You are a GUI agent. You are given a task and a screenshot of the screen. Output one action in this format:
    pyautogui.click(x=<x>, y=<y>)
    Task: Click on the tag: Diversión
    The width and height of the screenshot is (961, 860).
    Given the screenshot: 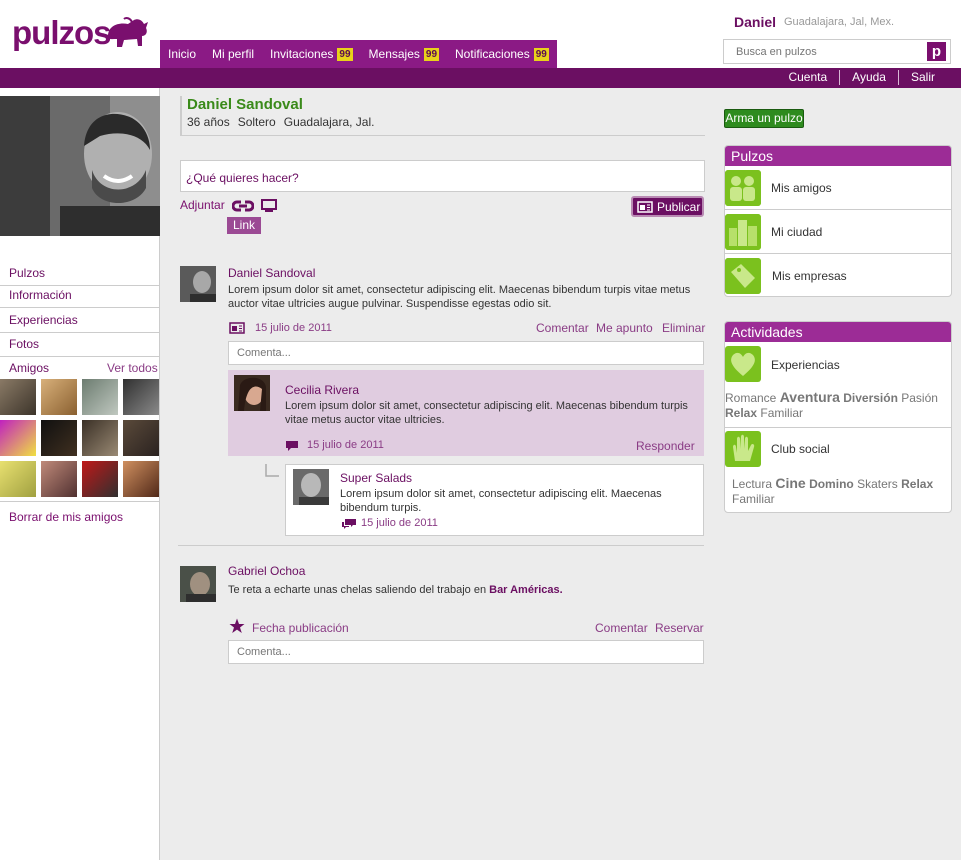 What is the action you would take?
    pyautogui.click(x=870, y=398)
    